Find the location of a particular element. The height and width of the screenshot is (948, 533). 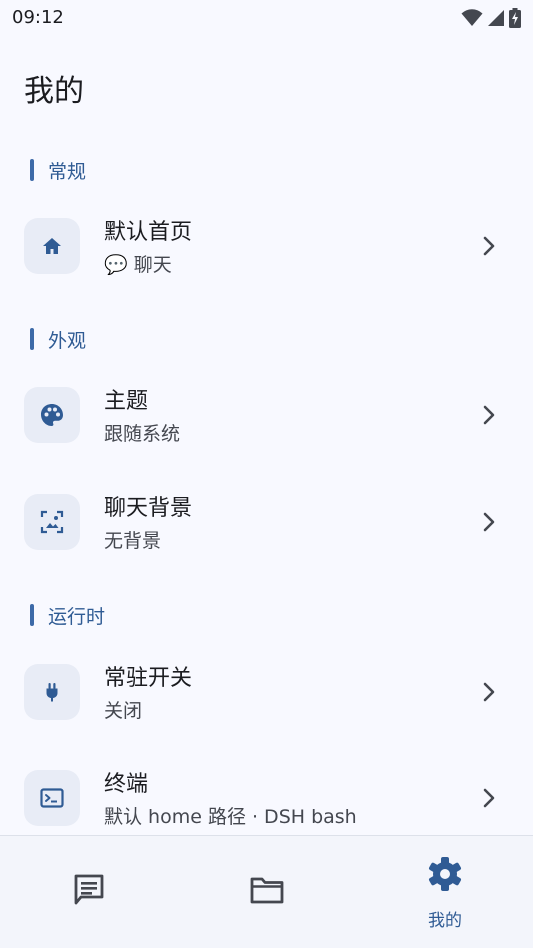

palette-icon-box is located at coordinates (52, 415).